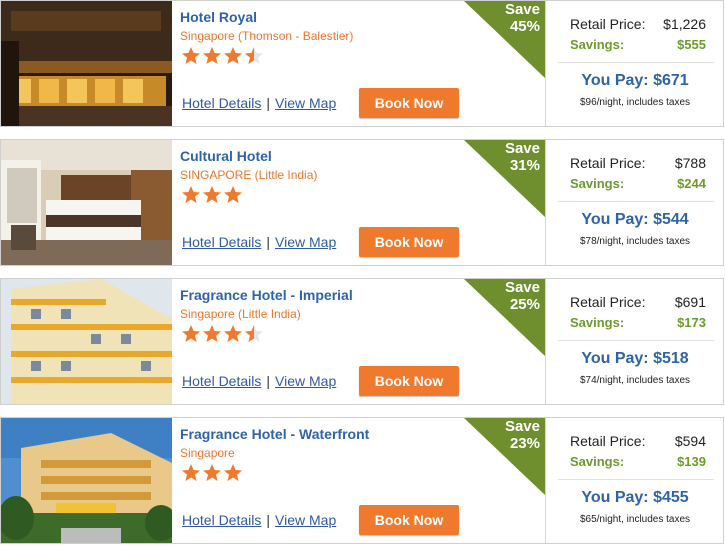 The image size is (725, 546). I want to click on hotel-location: Singapore (Thomson - Balestier), so click(267, 36).